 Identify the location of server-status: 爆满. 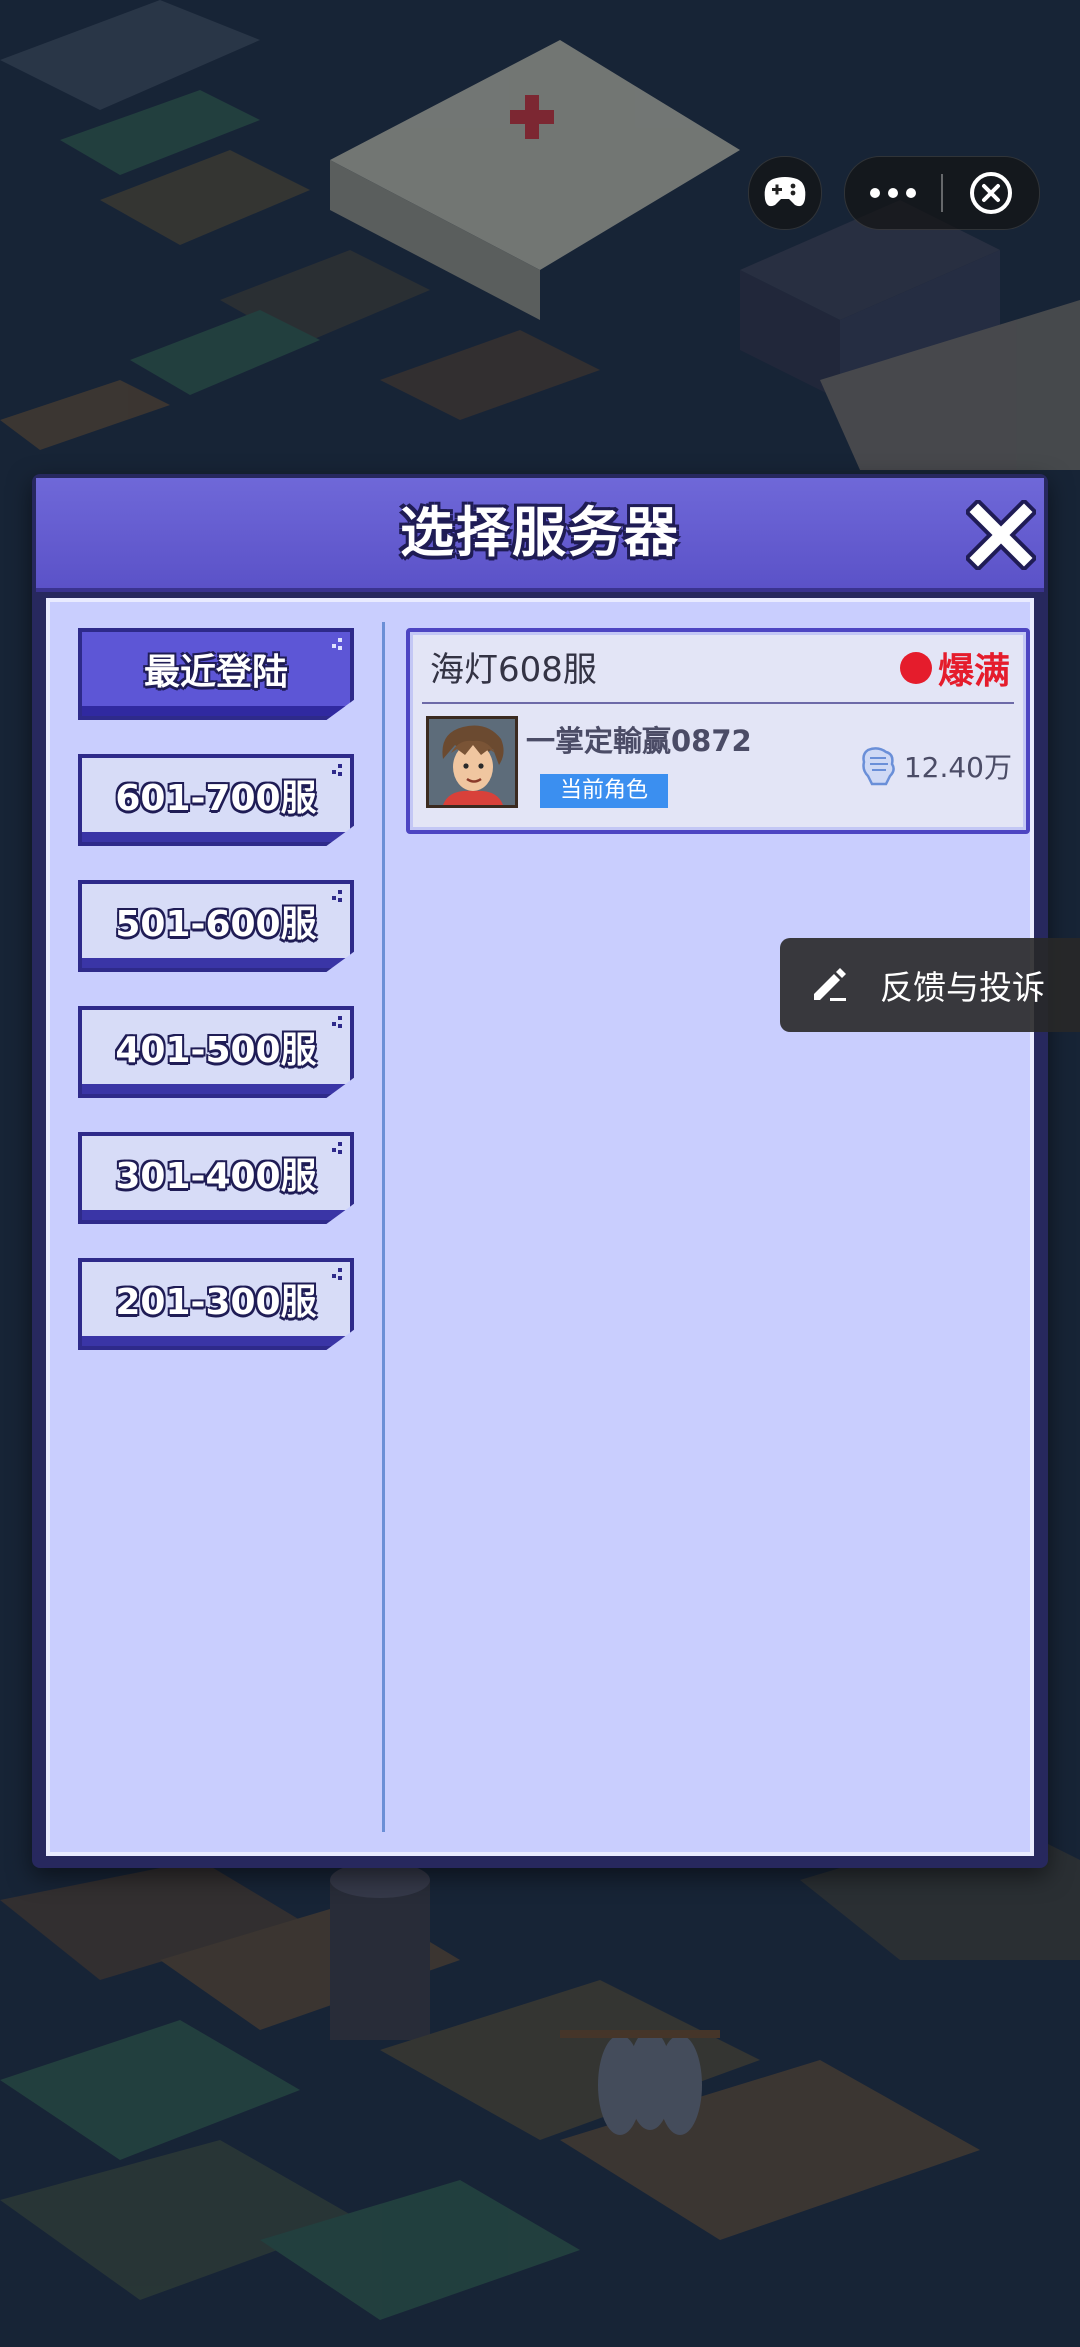
(954, 668).